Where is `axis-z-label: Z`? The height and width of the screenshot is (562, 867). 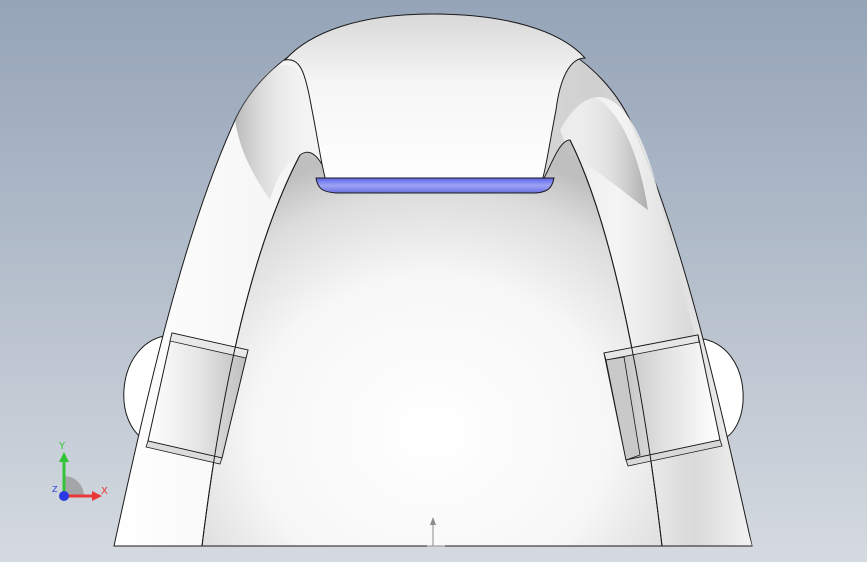
axis-z-label: Z is located at coordinates (55, 489).